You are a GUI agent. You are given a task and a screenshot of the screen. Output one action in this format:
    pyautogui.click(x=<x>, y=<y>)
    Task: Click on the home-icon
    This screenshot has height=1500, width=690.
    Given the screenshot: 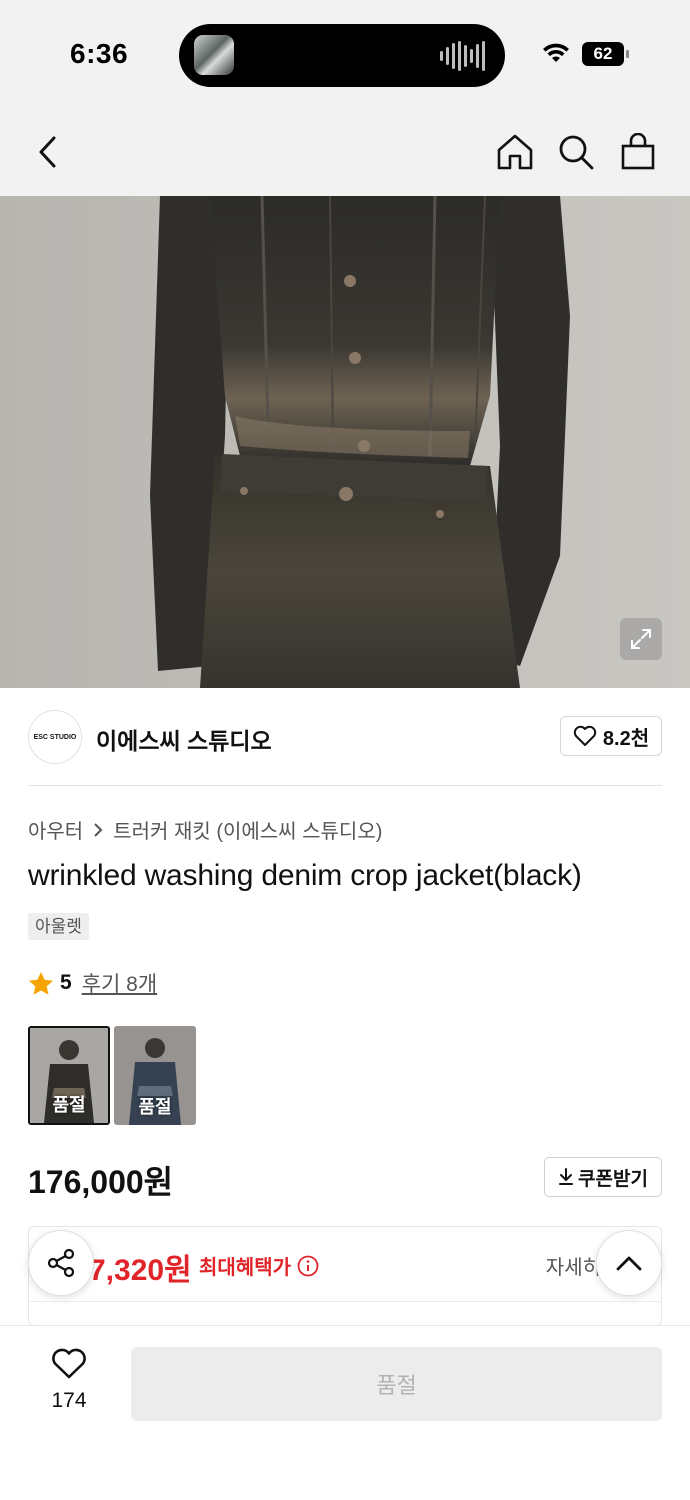 What is the action you would take?
    pyautogui.click(x=515, y=152)
    